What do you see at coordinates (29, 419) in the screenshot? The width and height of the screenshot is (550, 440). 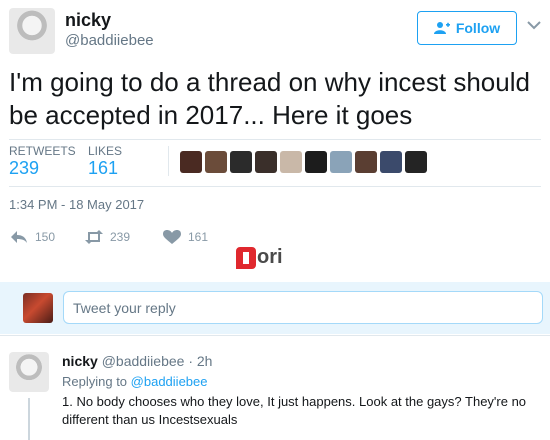 I see `thread-line` at bounding box center [29, 419].